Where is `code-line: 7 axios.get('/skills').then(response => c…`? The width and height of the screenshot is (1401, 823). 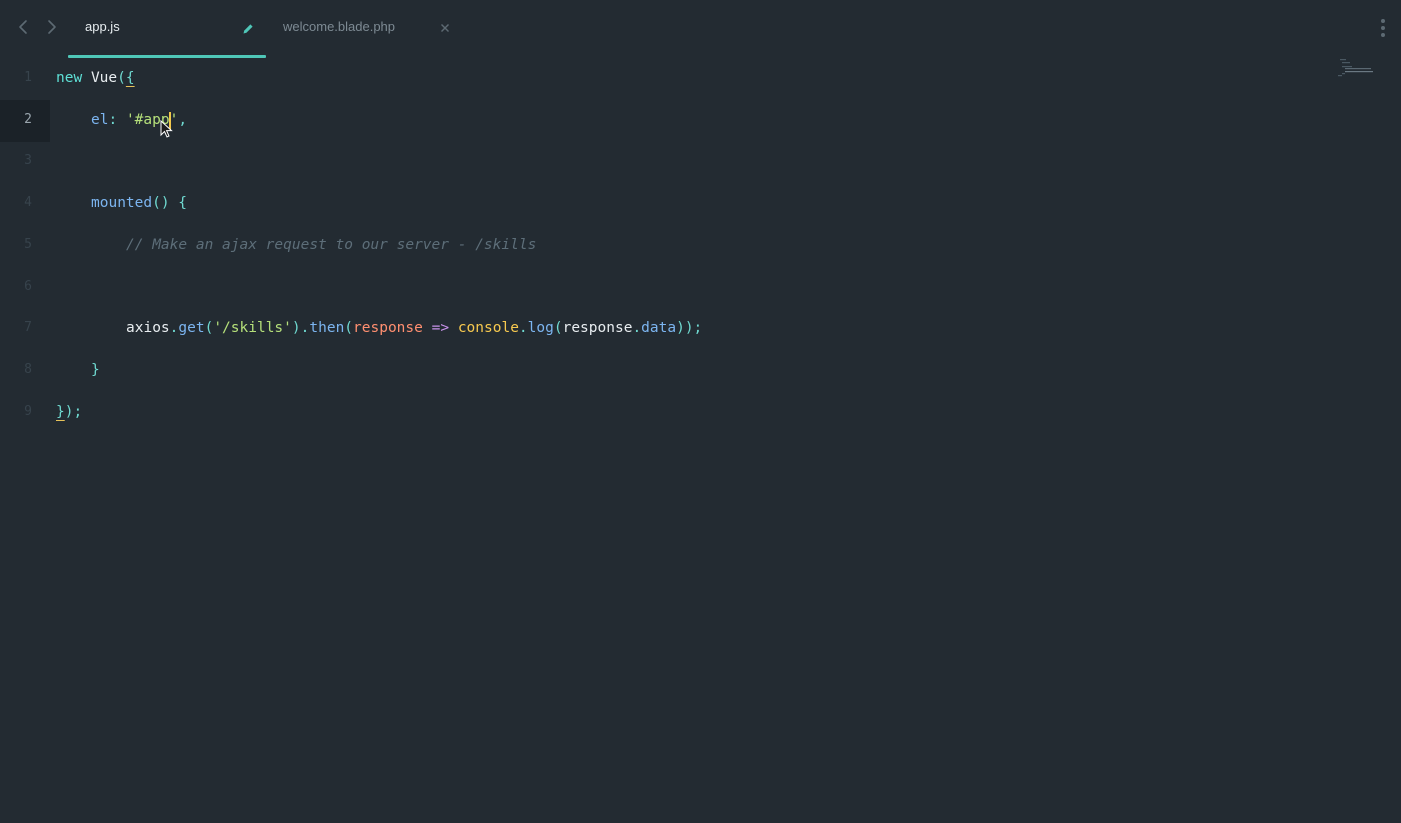 code-line: 7 axios.get('/skills').then(response => c… is located at coordinates (660, 329).